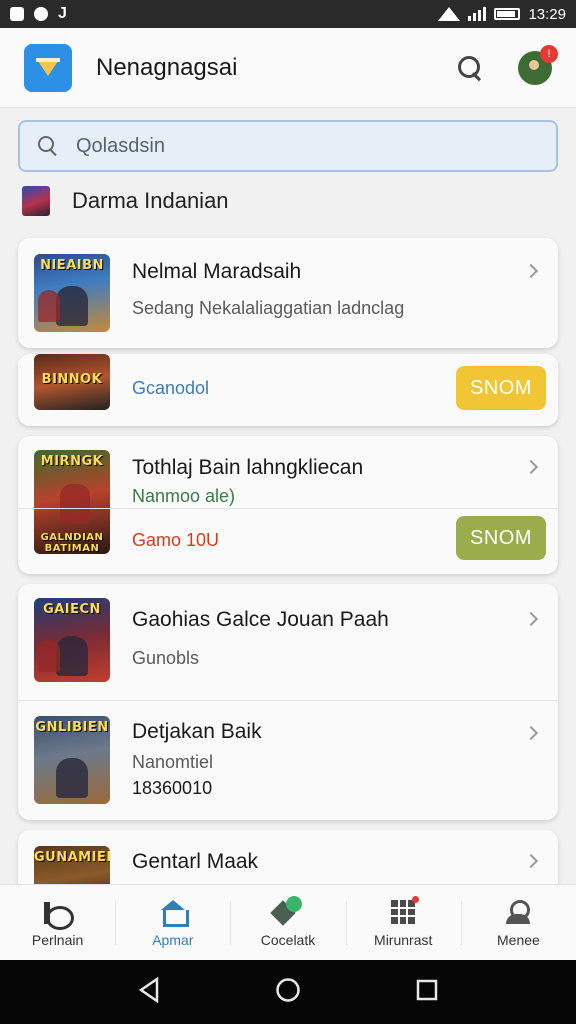  I want to click on recents-icon, so click(427, 992).